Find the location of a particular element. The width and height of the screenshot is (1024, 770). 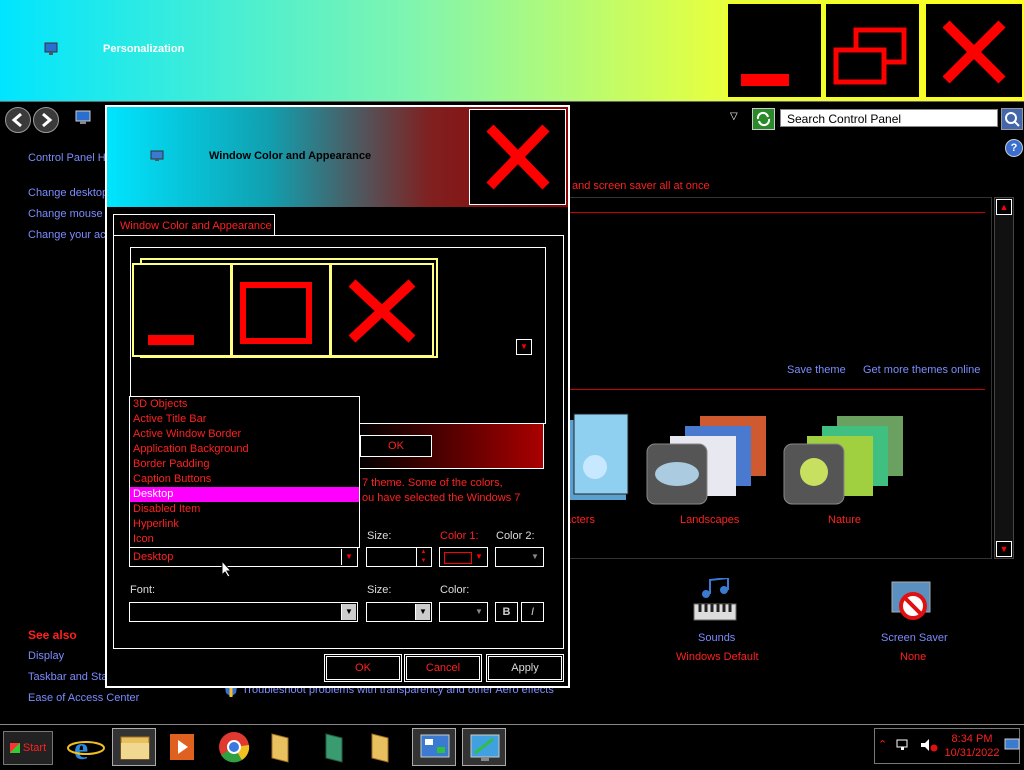

forward-button is located at coordinates (46, 120).